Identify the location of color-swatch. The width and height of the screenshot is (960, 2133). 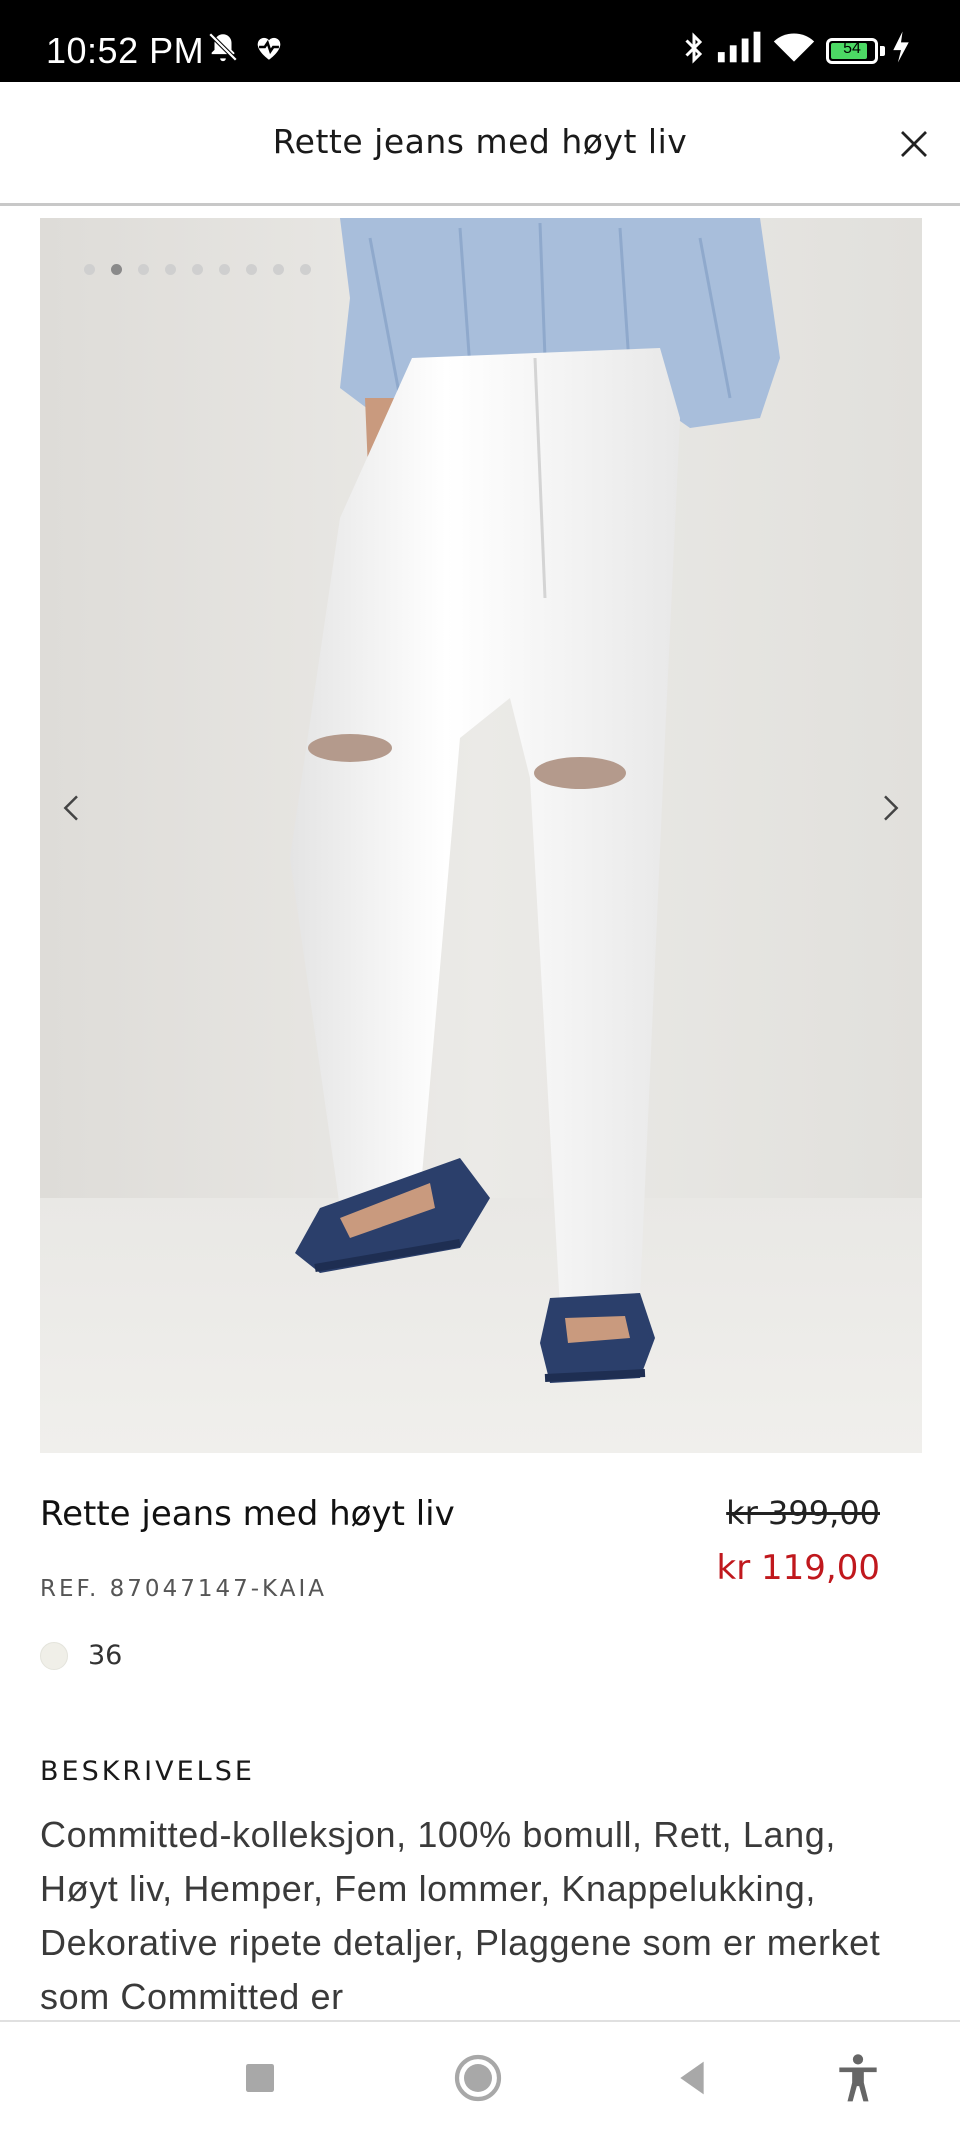
(54, 1656).